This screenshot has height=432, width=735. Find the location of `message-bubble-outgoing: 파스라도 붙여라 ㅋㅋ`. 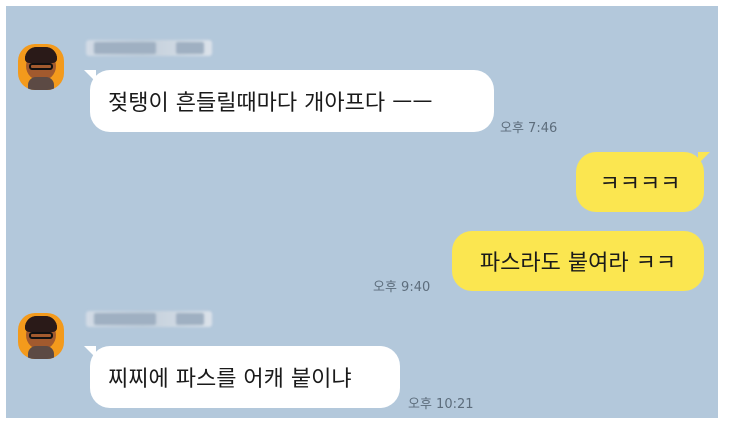

message-bubble-outgoing: 파스라도 붙여라 ㅋㅋ is located at coordinates (578, 261).